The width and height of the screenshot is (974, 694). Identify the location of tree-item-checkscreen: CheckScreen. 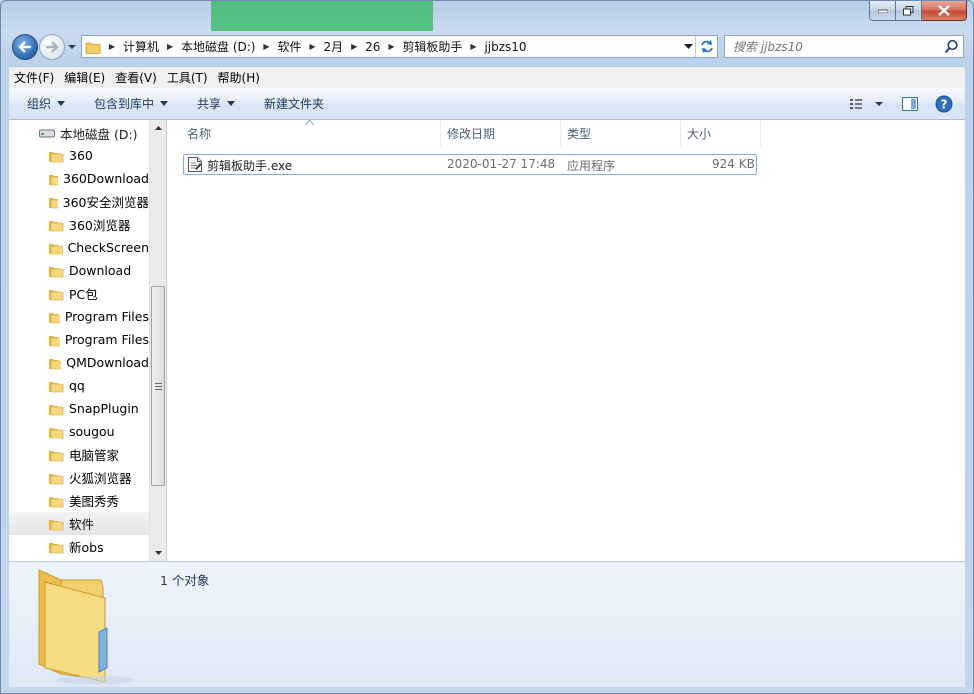
(79, 247).